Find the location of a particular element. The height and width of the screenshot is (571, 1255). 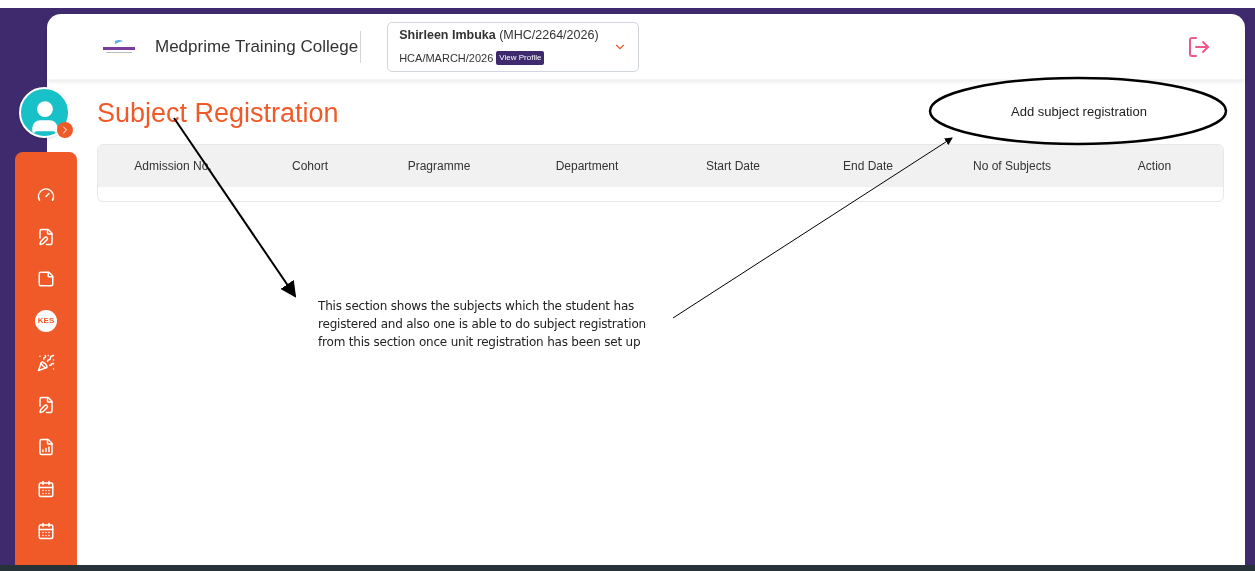

page-title: Subject Registration is located at coordinates (218, 113).